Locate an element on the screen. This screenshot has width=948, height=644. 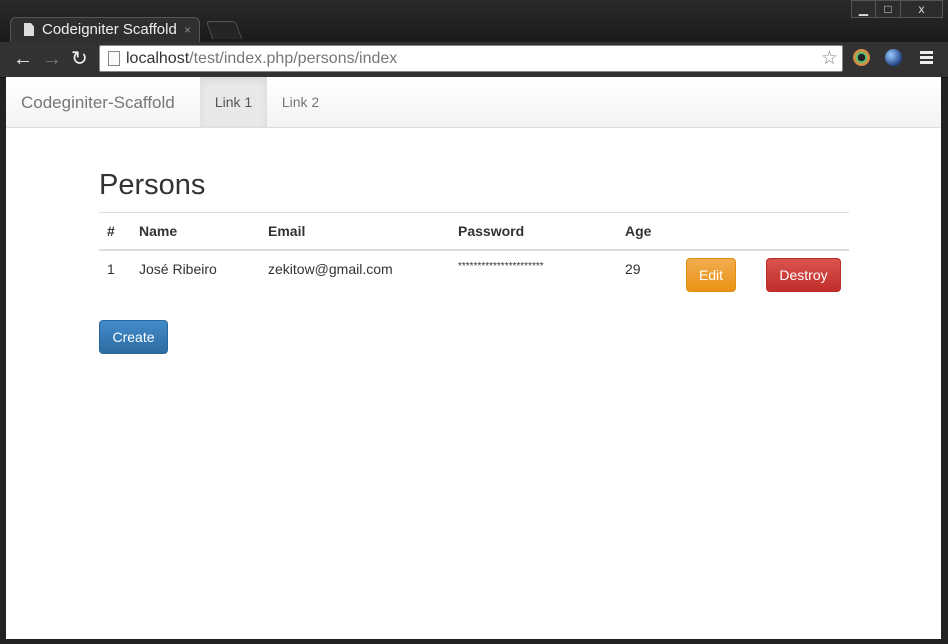
navbar: Codeginiter-Scaffold Link 1 Link 2 is located at coordinates (473, 102).